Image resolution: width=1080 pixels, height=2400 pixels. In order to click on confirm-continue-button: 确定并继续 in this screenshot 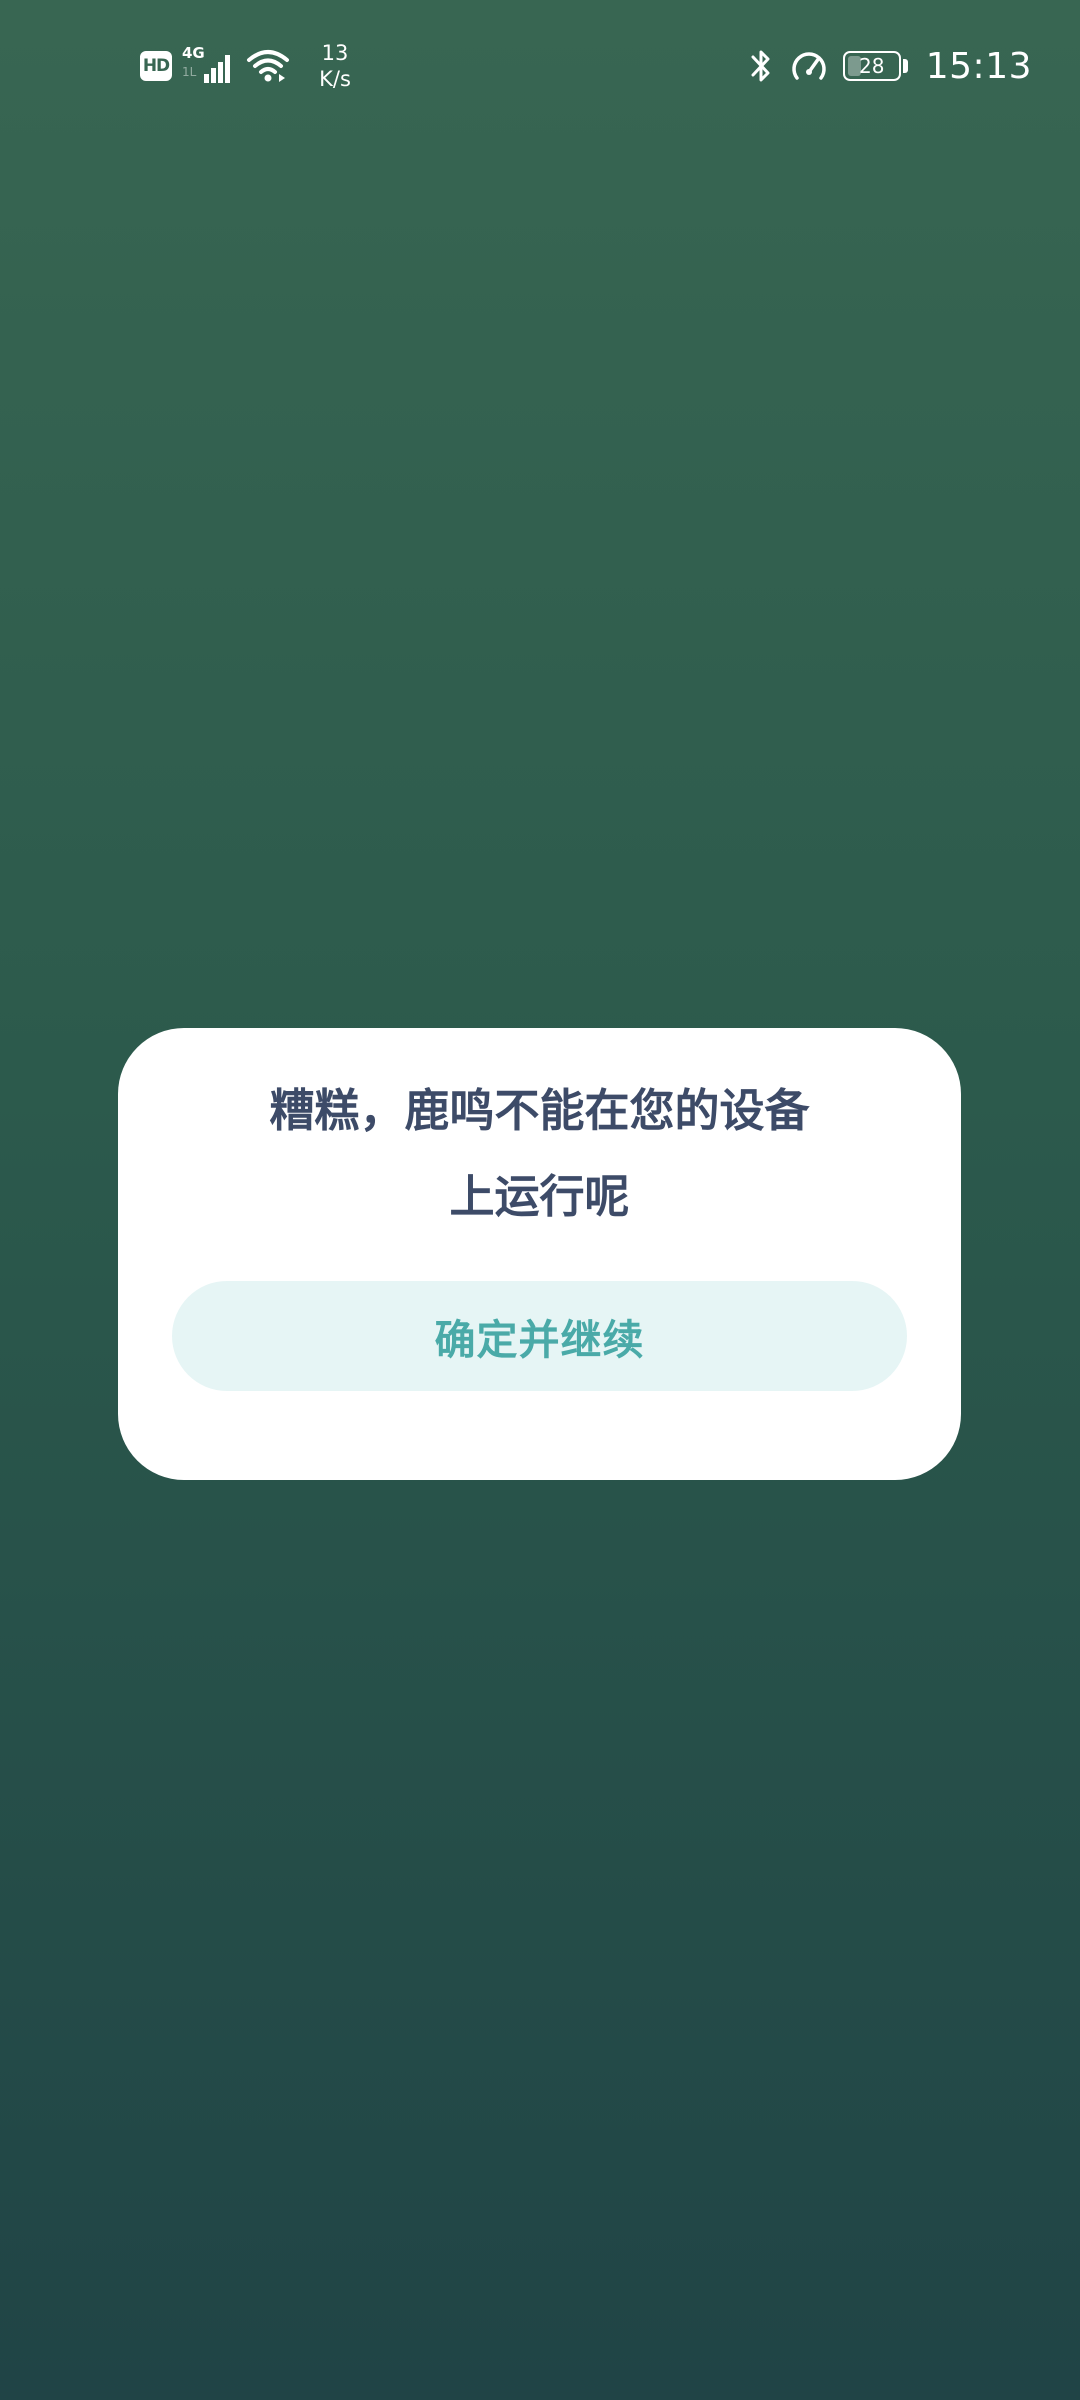, I will do `click(539, 1336)`.